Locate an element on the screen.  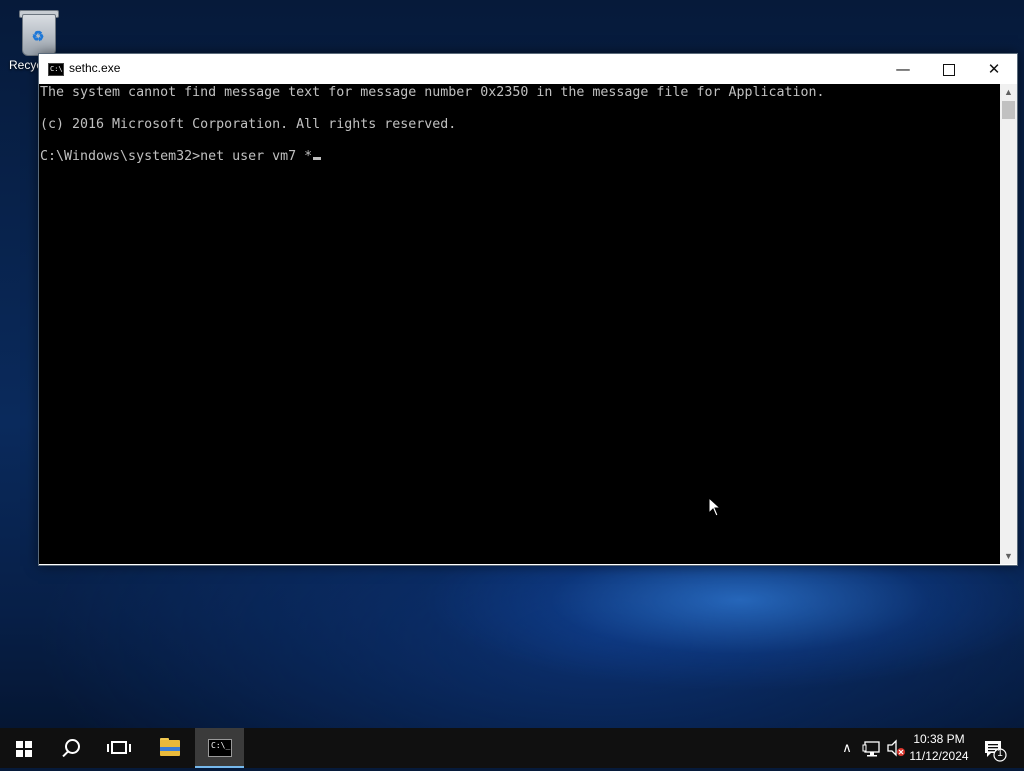
clock-time: 10:38 PM is located at coordinates (939, 739).